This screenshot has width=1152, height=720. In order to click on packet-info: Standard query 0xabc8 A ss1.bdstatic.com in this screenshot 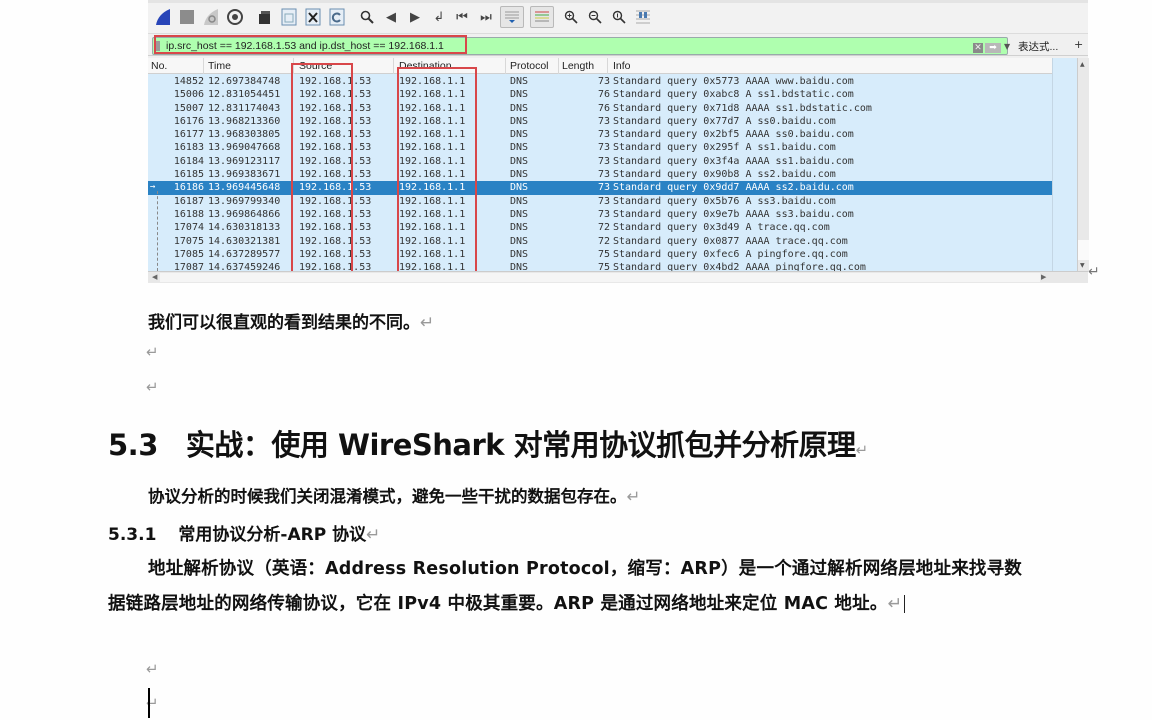, I will do `click(733, 95)`.